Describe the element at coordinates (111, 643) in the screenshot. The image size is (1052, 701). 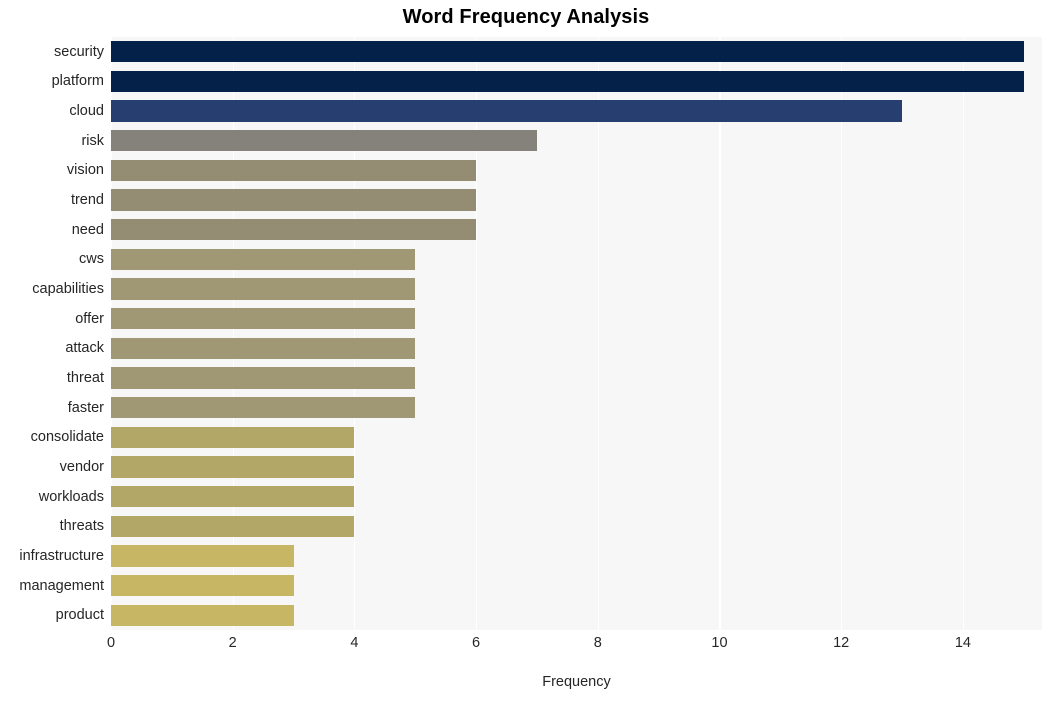
I see `x-tick-label-0: 0` at that location.